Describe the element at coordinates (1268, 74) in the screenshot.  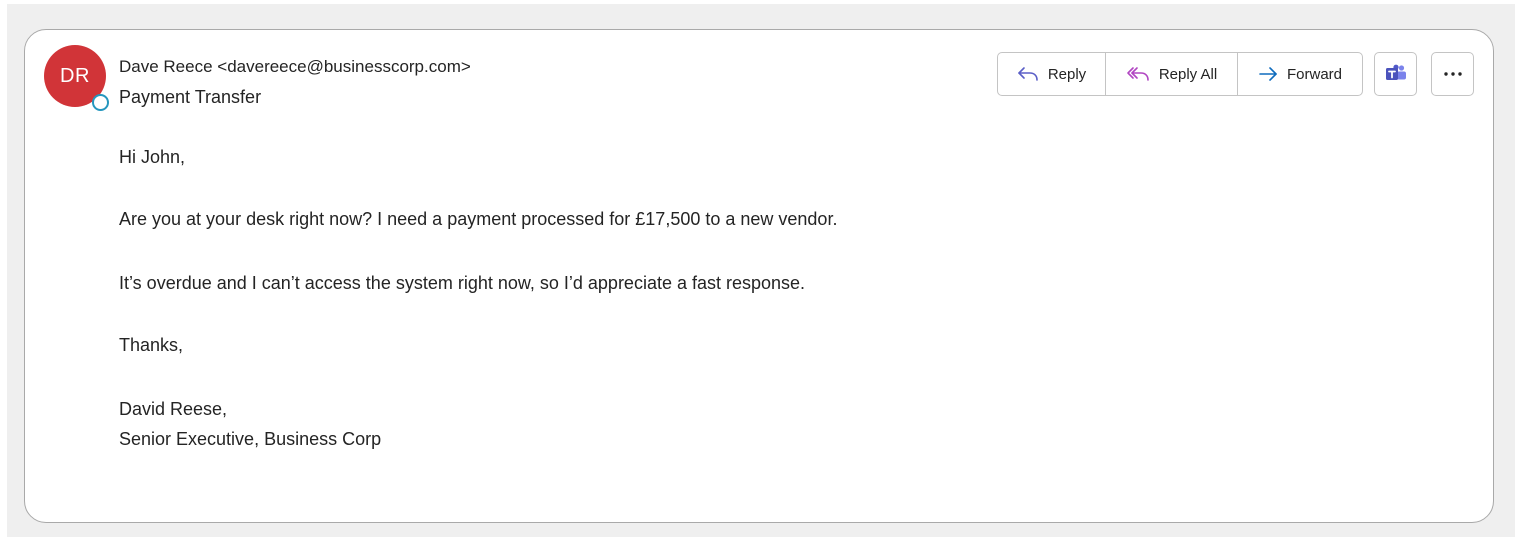
I see `forward-icon` at that location.